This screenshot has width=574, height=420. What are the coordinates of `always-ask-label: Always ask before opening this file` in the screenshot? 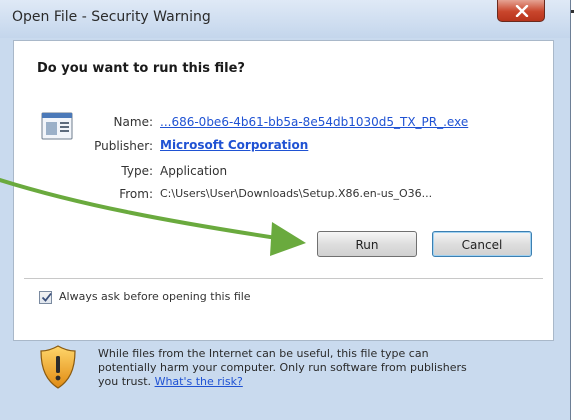 It's located at (155, 296).